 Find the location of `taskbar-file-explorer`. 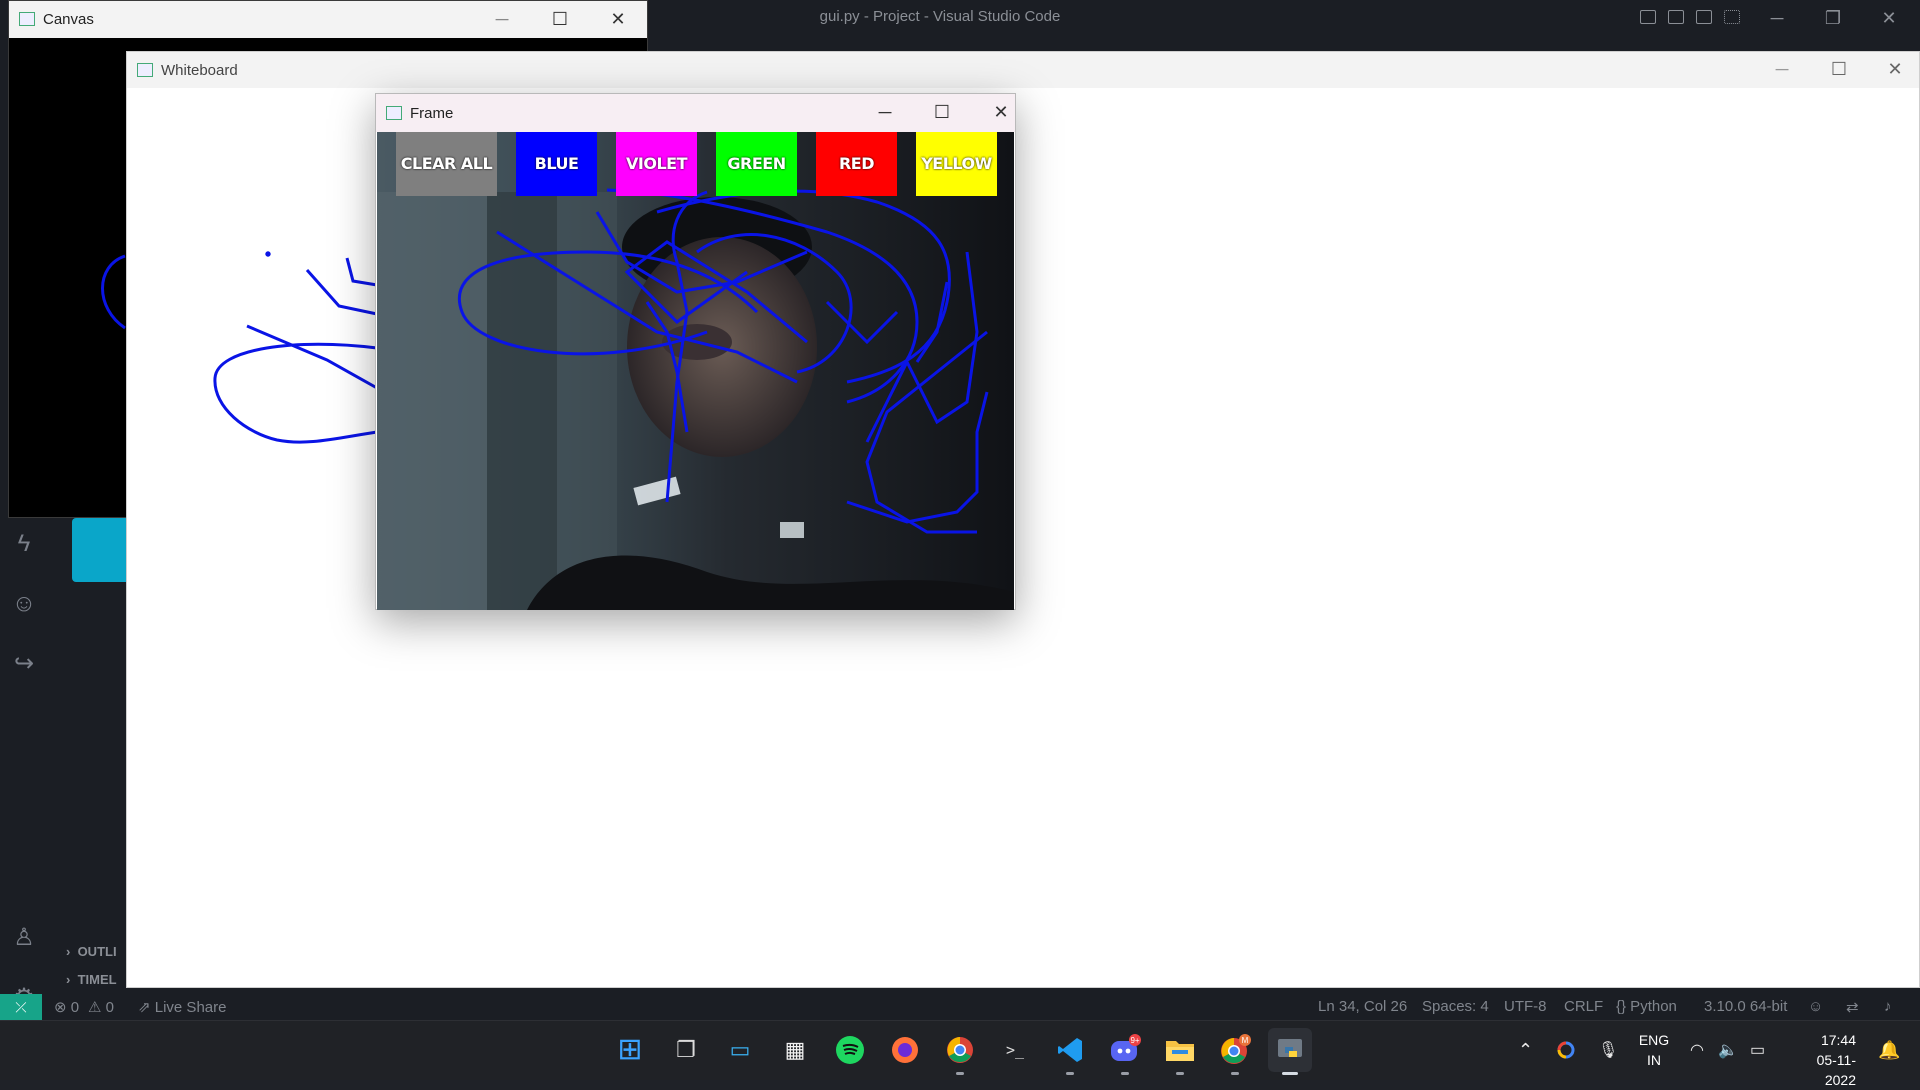

taskbar-file-explorer is located at coordinates (1180, 1050).